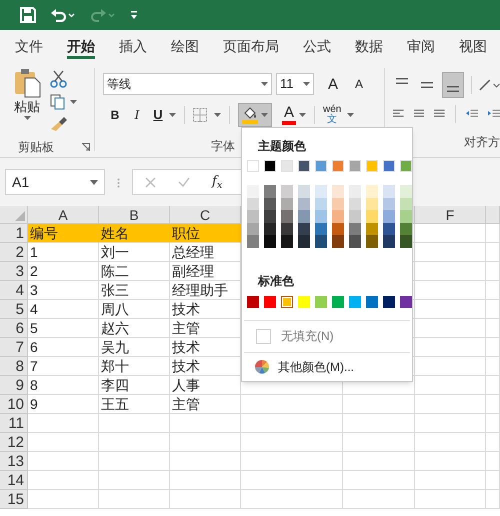 Image resolution: width=500 pixels, height=516 pixels. What do you see at coordinates (59, 124) in the screenshot?
I see `format-painter-icon` at bounding box center [59, 124].